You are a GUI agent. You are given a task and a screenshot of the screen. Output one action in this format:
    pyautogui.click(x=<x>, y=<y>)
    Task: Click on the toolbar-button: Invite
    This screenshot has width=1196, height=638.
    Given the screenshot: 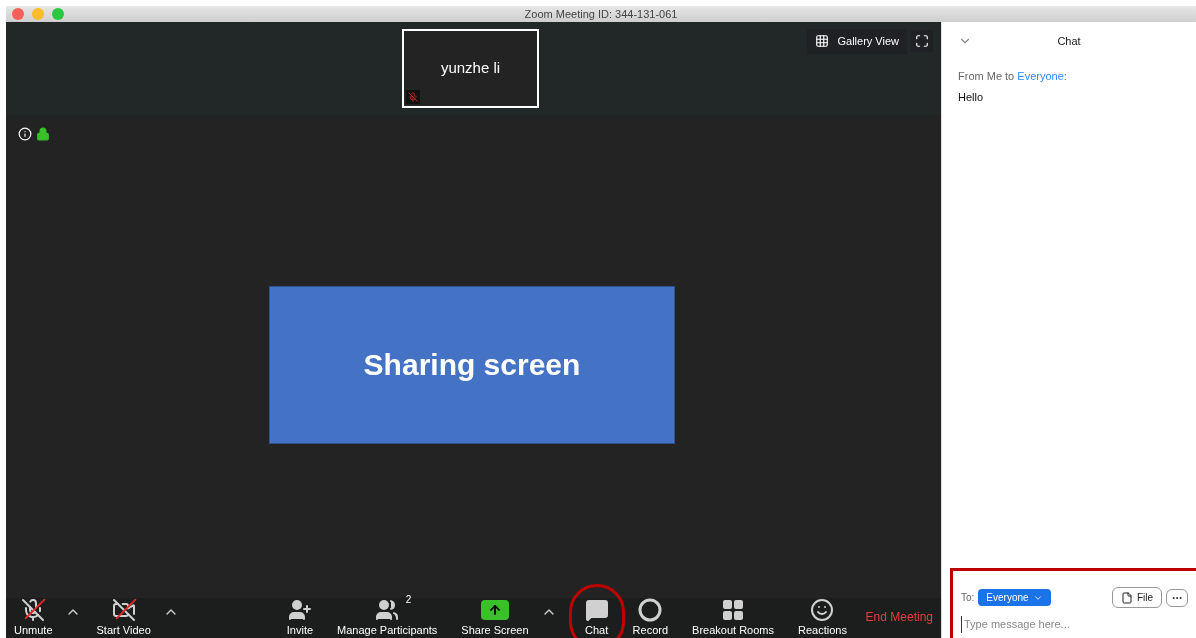 What is the action you would take?
    pyautogui.click(x=300, y=615)
    